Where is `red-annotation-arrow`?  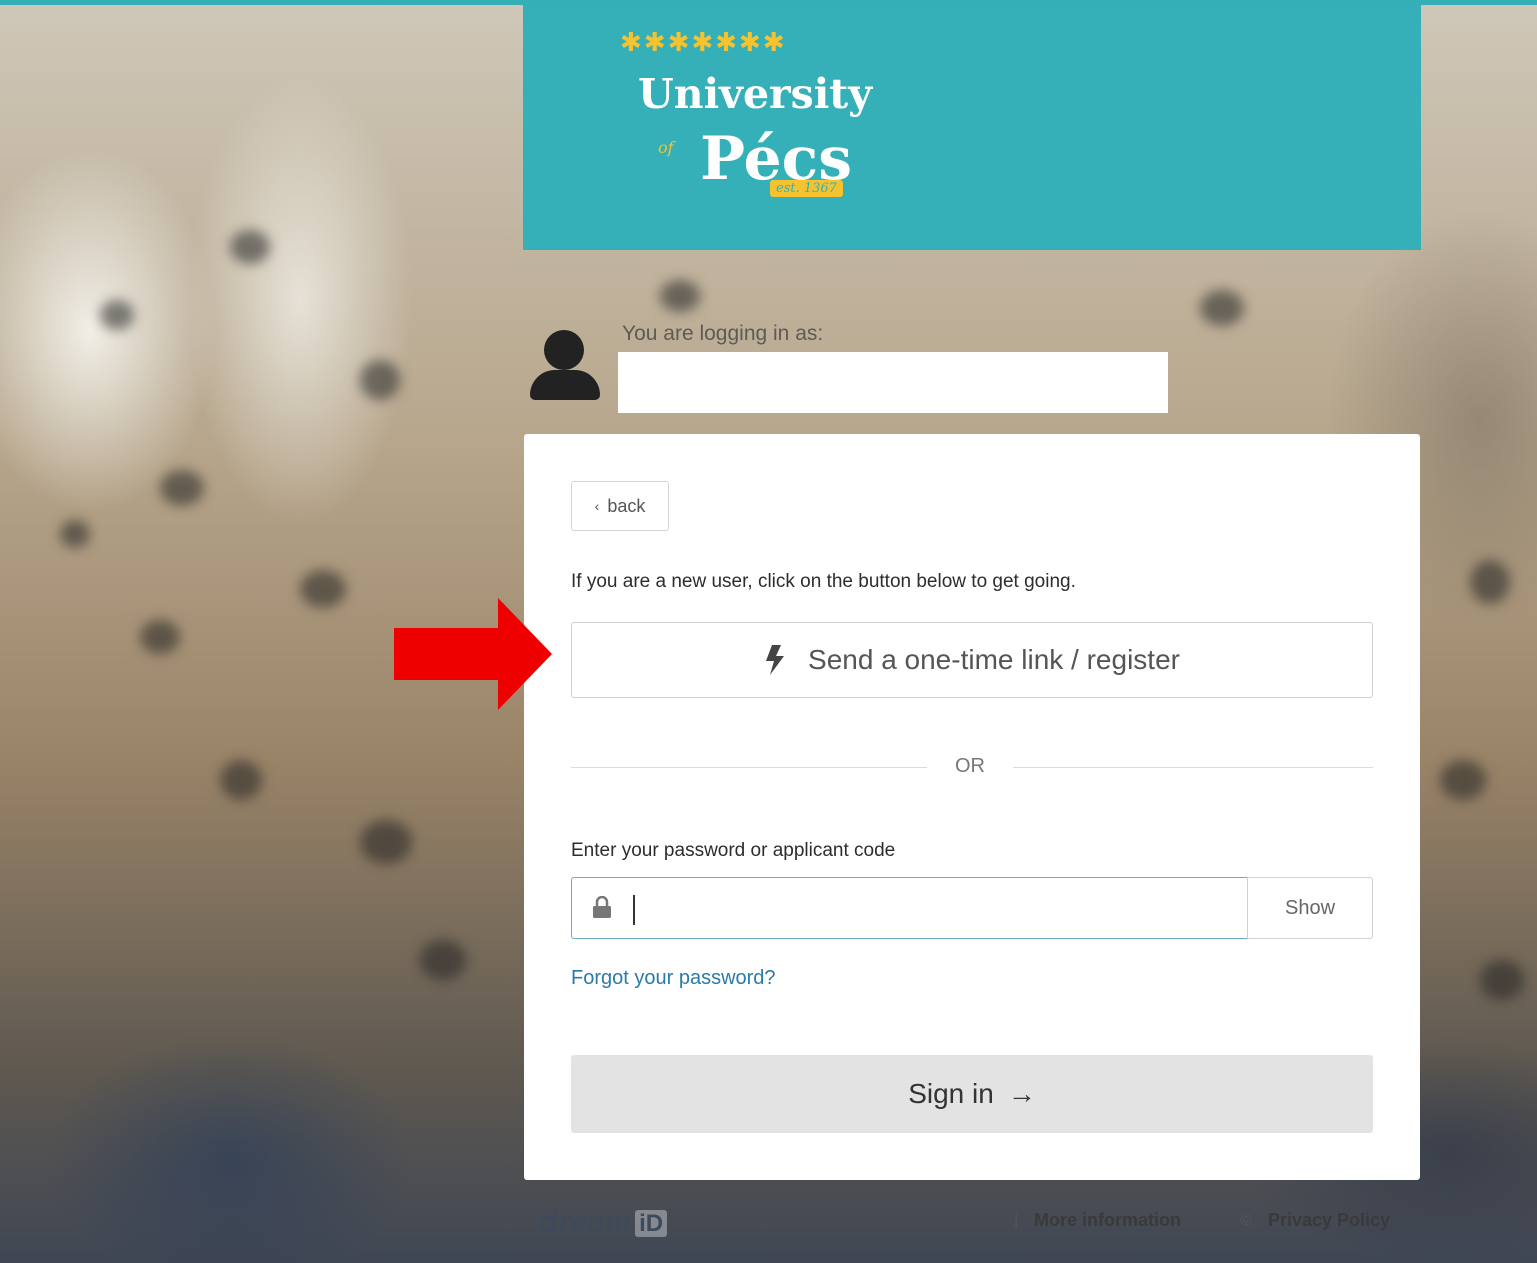
red-annotation-arrow is located at coordinates (473, 654).